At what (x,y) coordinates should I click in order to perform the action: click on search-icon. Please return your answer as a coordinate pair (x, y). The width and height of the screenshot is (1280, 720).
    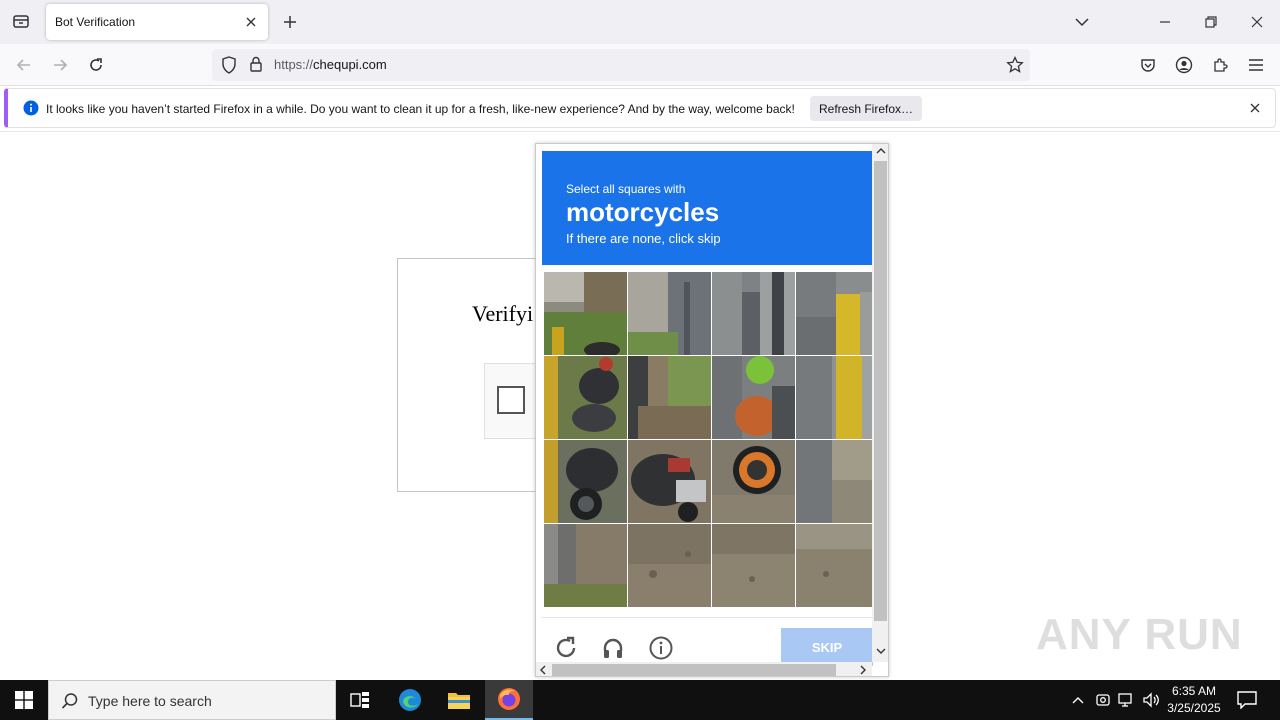
    Looking at the image, I should click on (70, 703).